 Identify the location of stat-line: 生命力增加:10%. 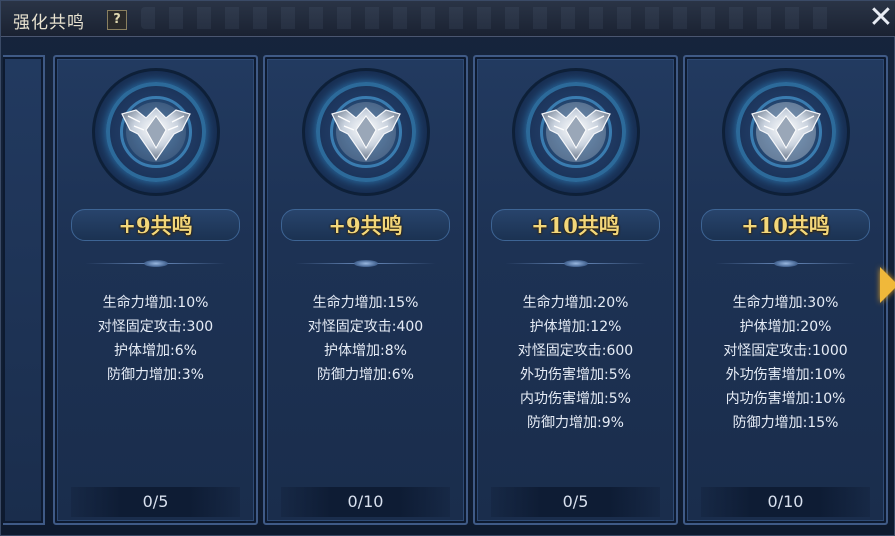
(155, 303).